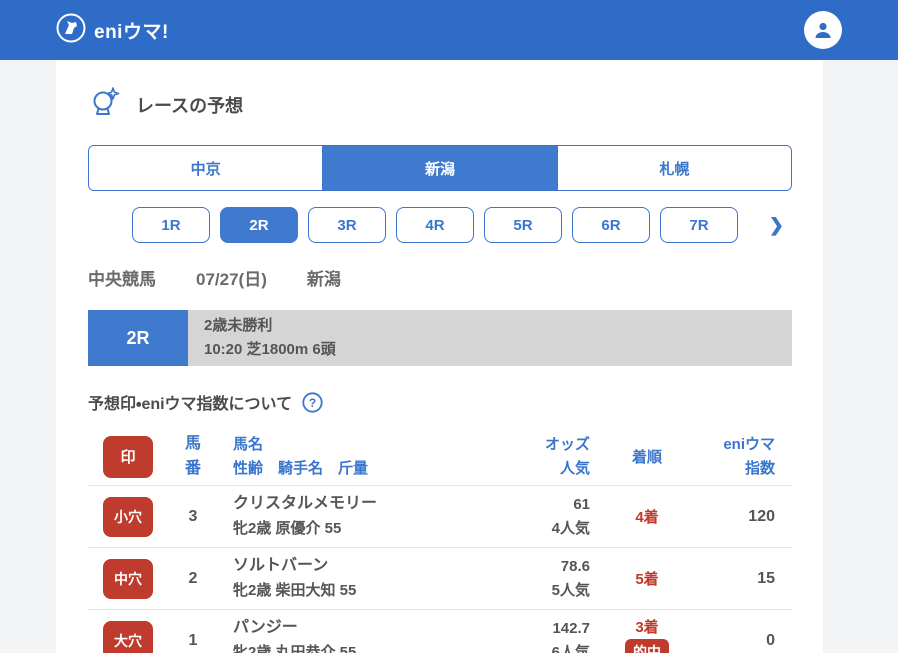 This screenshot has width=898, height=653. I want to click on venue-tab-chukyo: 中京, so click(206, 168).